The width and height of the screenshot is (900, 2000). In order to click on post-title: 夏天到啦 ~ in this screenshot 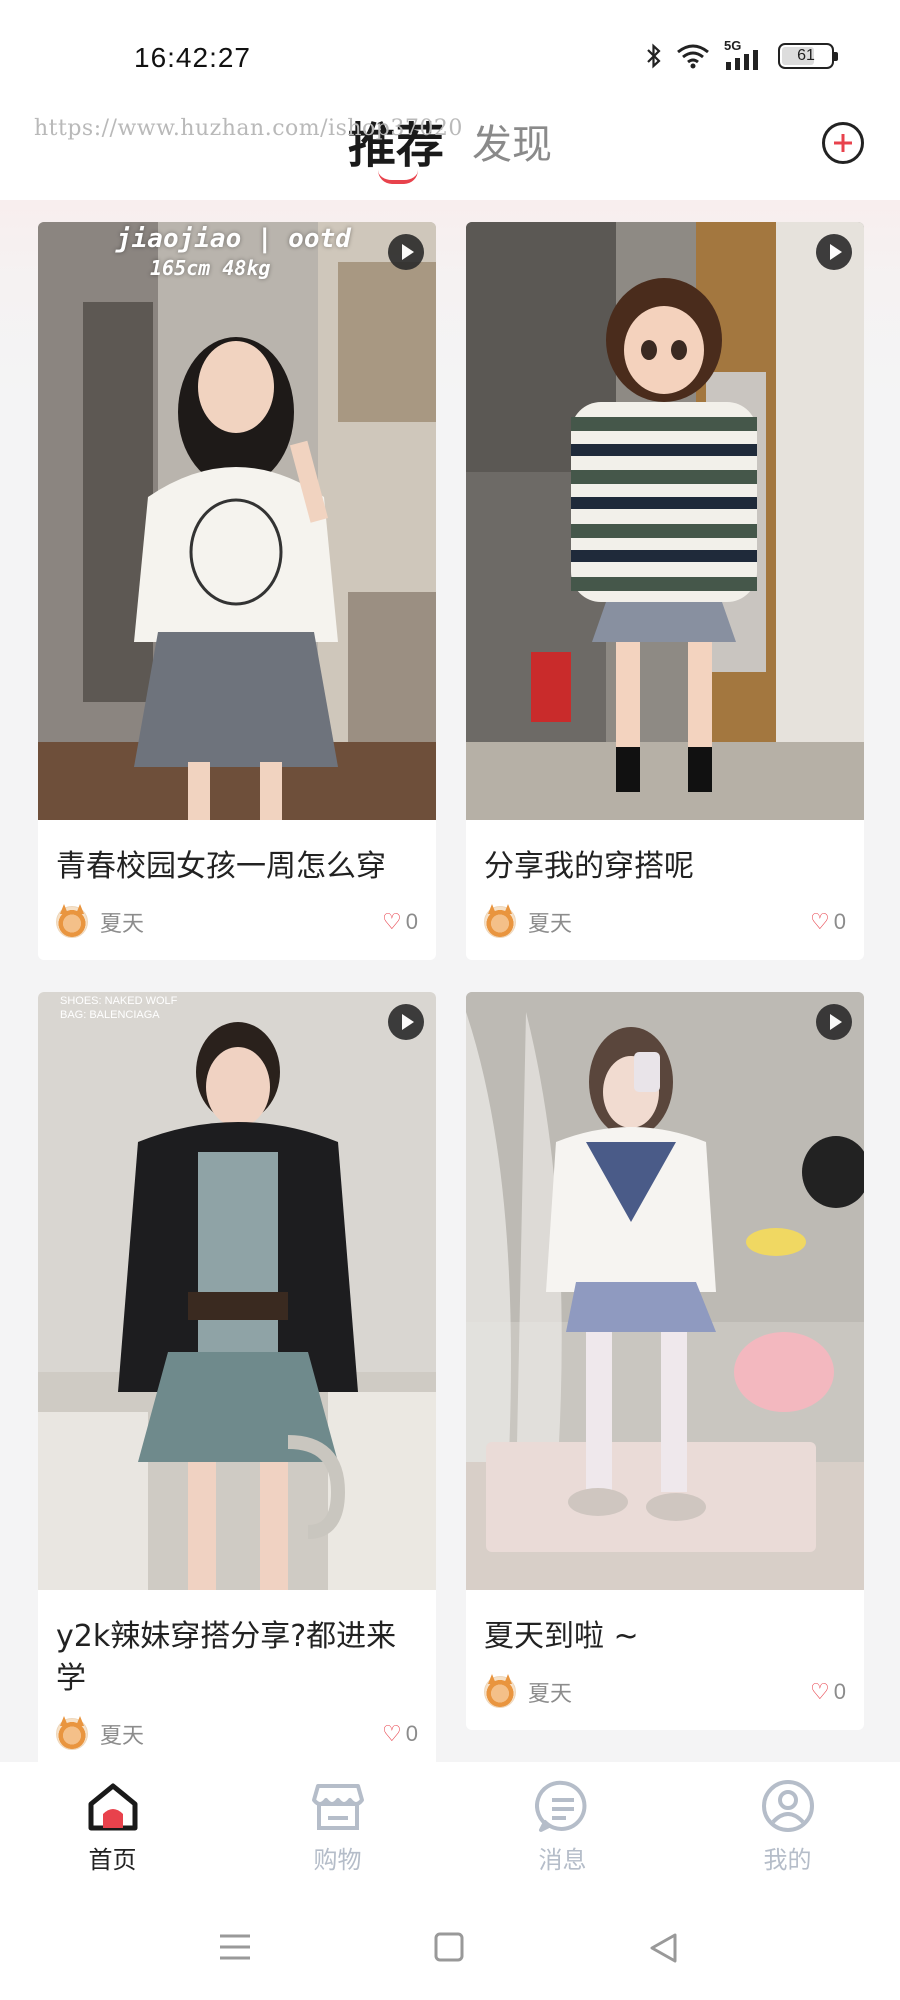, I will do `click(665, 1624)`.